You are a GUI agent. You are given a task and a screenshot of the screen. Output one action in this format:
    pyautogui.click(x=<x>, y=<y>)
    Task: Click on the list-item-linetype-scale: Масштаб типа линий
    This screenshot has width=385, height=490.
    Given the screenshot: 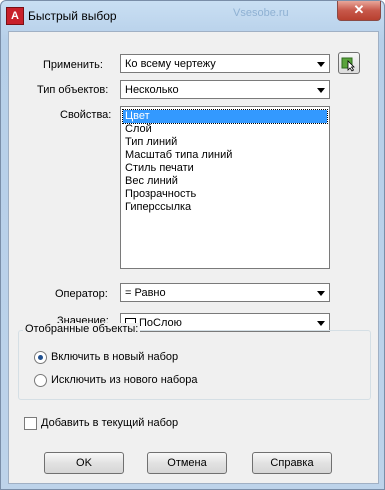 What is the action you would take?
    pyautogui.click(x=225, y=155)
    